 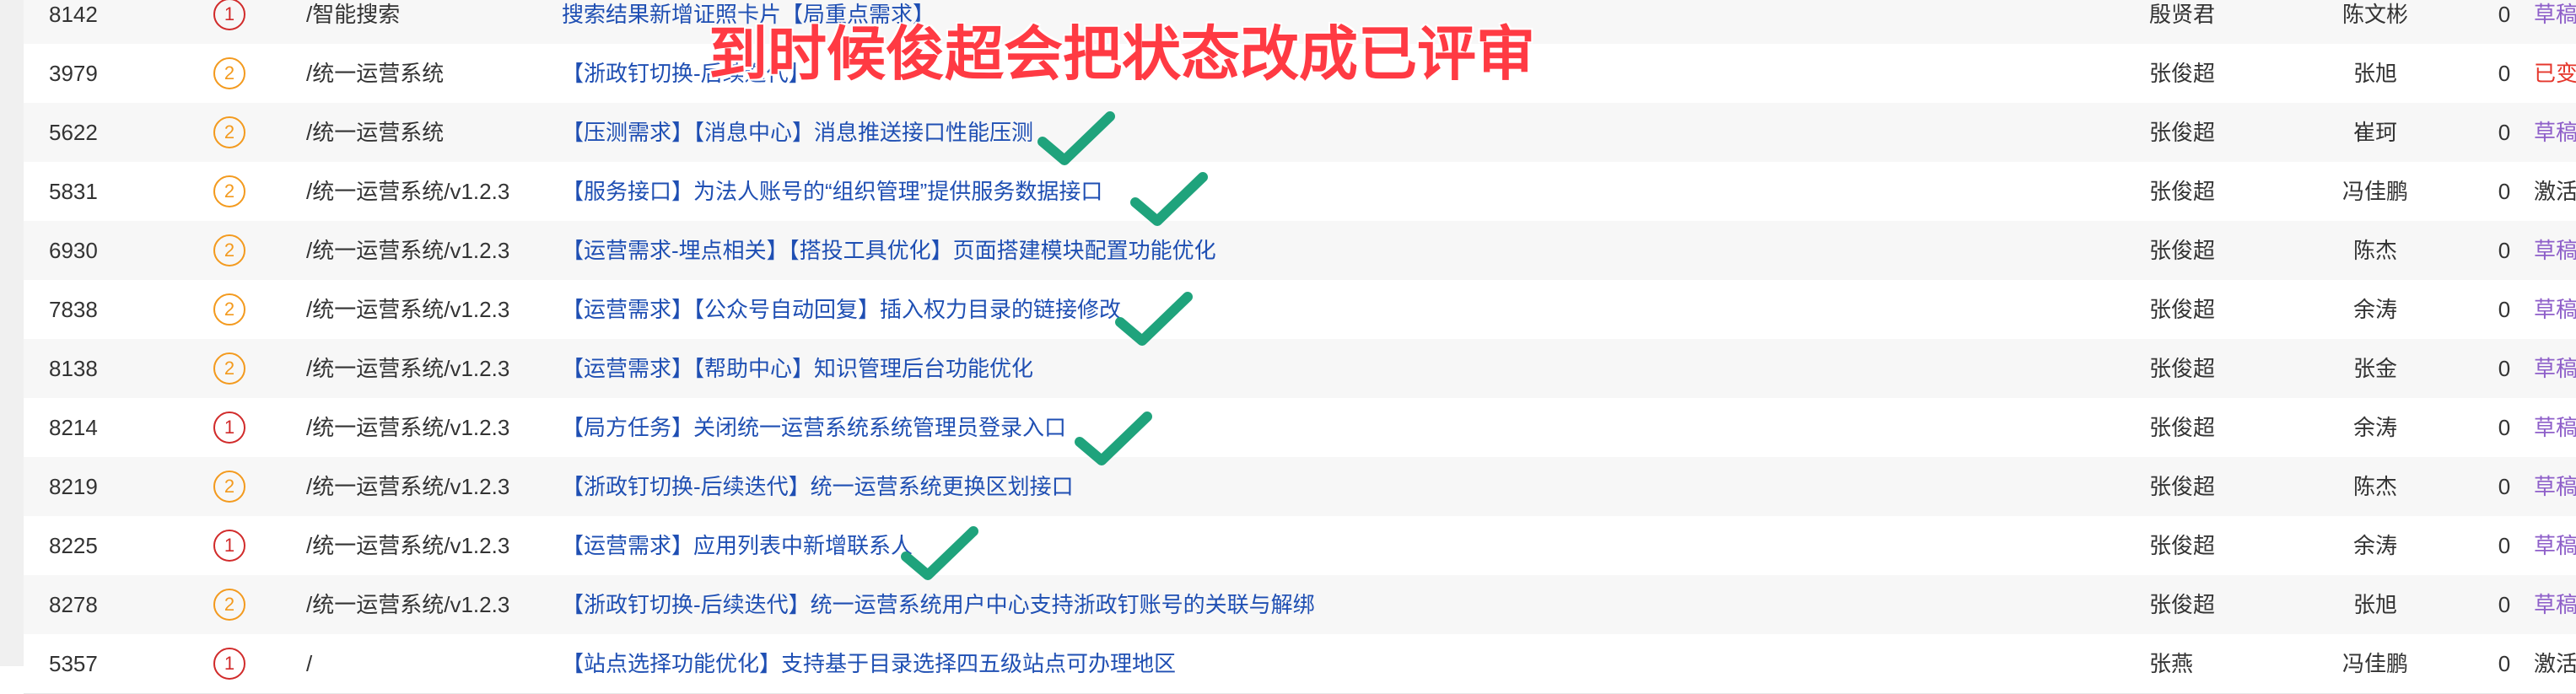 I want to click on story-title-link: 【运营需求】【帮助中心】知识管理后台功能优化, so click(x=1363, y=368).